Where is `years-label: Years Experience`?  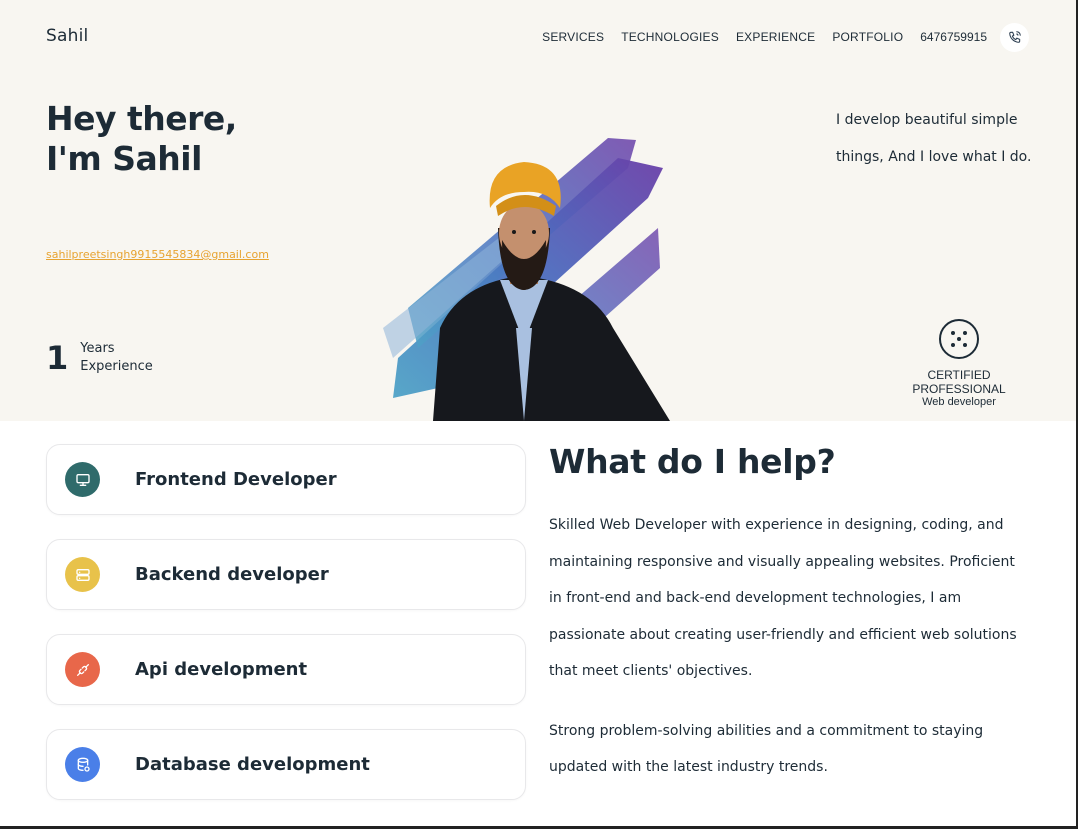 years-label: Years Experience is located at coordinates (116, 358).